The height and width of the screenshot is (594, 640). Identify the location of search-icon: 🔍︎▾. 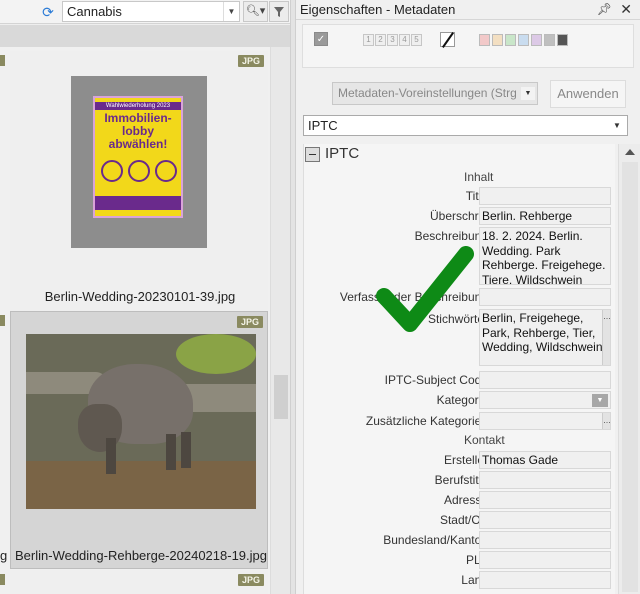
(255, 11).